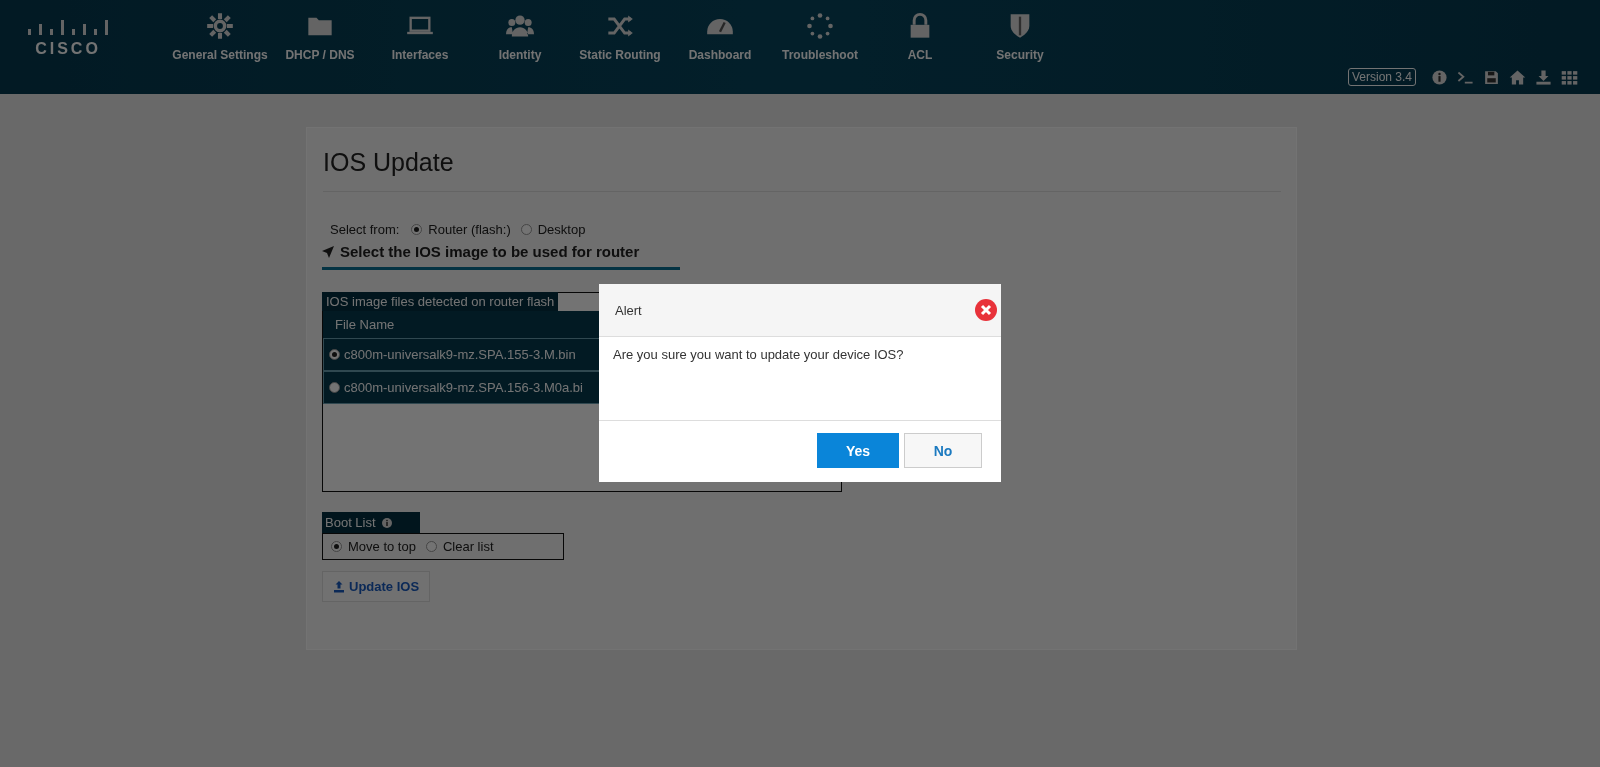  Describe the element at coordinates (460, 354) in the screenshot. I see `file-name: c800m-universalk9-mz.SPA.155-3.M.bin` at that location.